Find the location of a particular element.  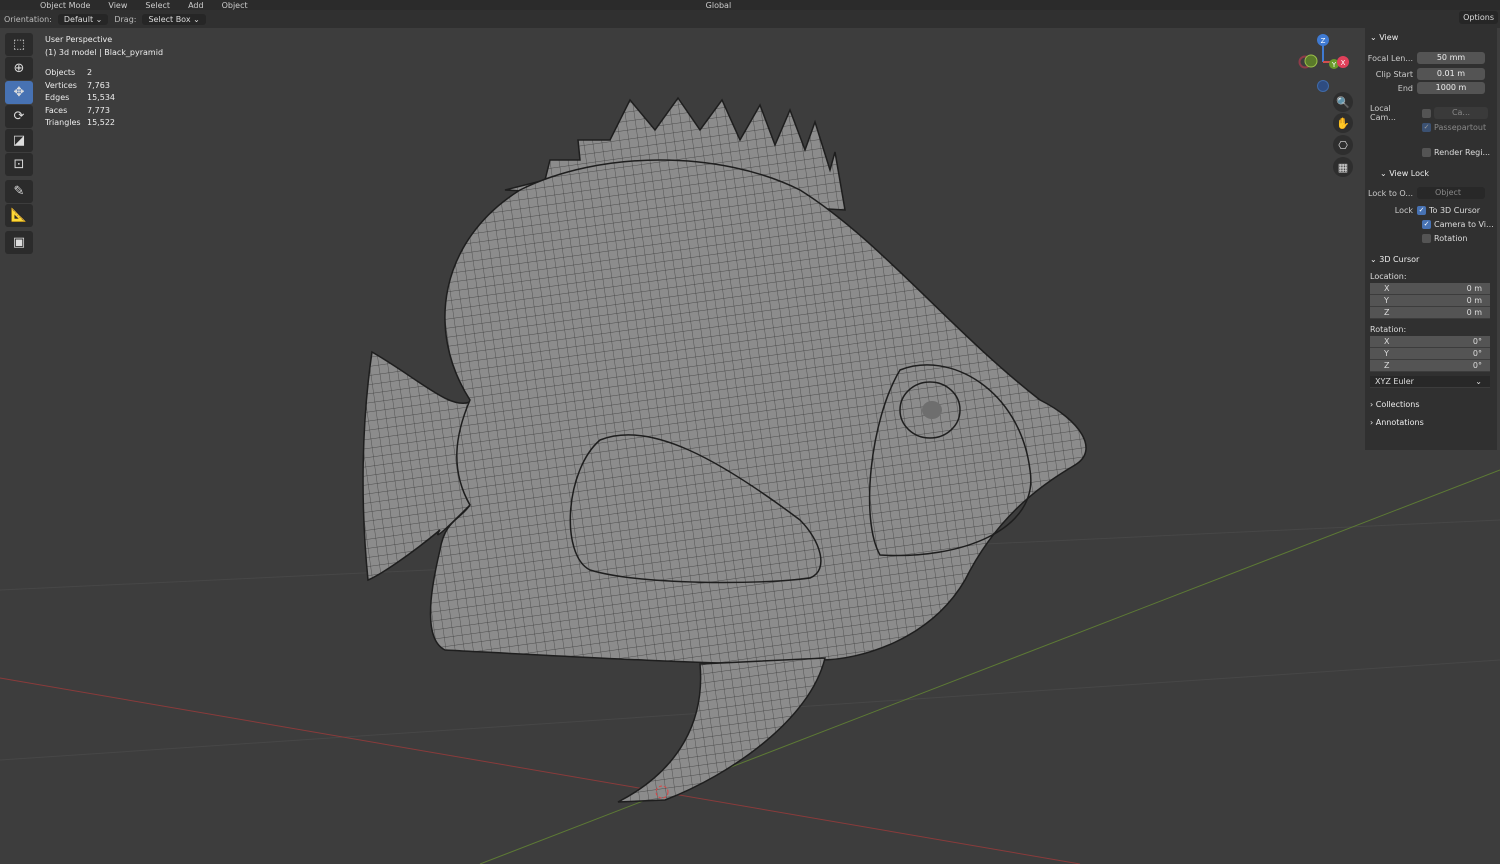

local-camera-checkbox is located at coordinates (1426, 113).